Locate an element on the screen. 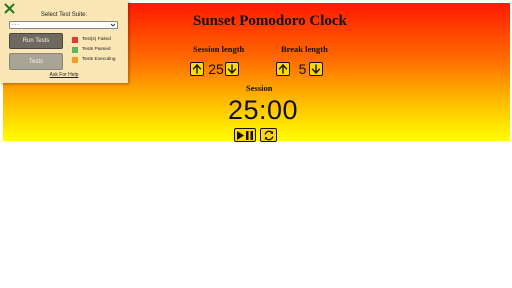  session-decrement-button is located at coordinates (232, 69).